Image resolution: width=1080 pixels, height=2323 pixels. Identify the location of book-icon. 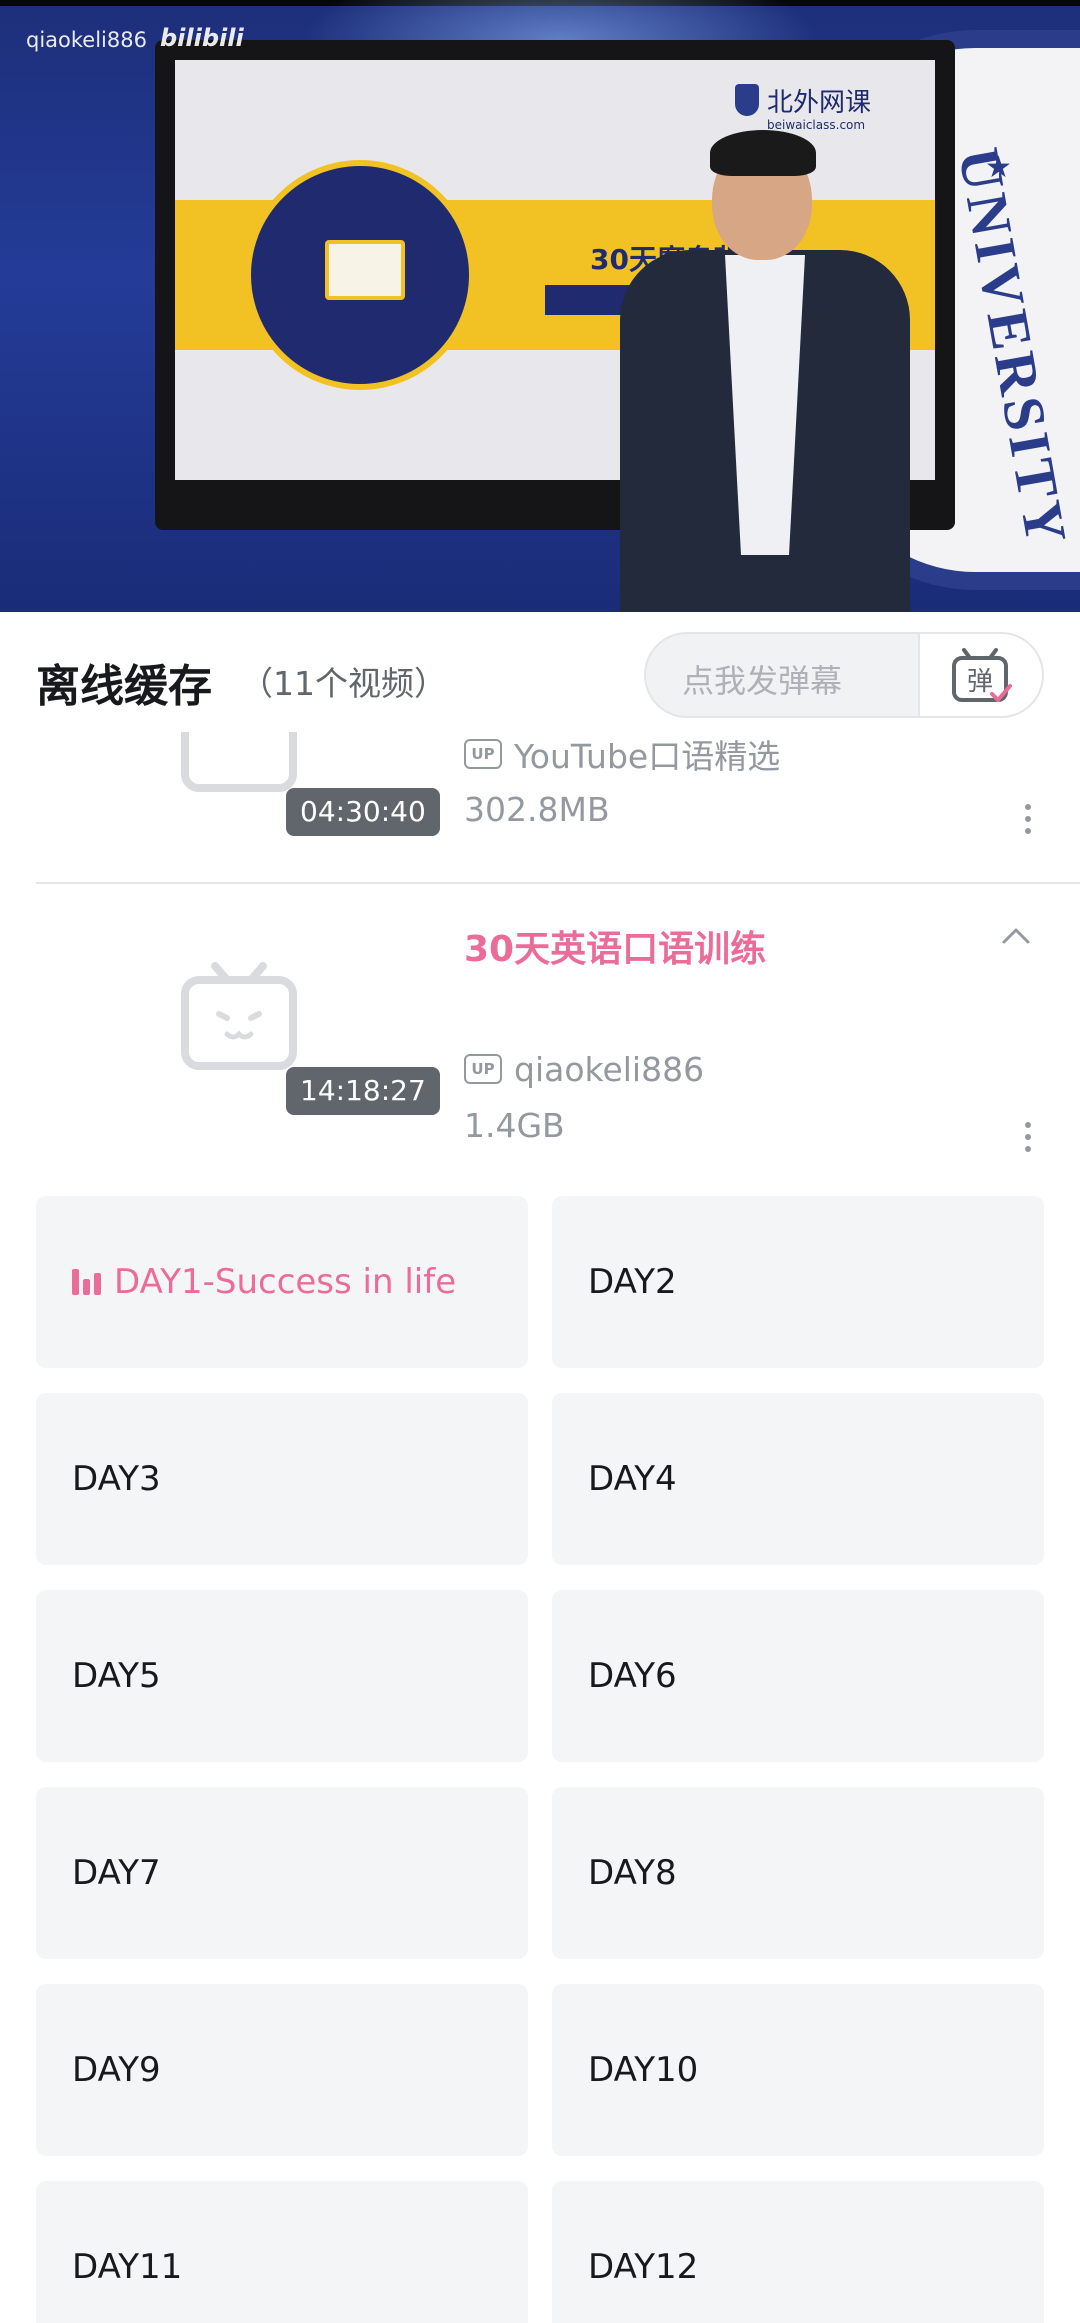
(365, 270).